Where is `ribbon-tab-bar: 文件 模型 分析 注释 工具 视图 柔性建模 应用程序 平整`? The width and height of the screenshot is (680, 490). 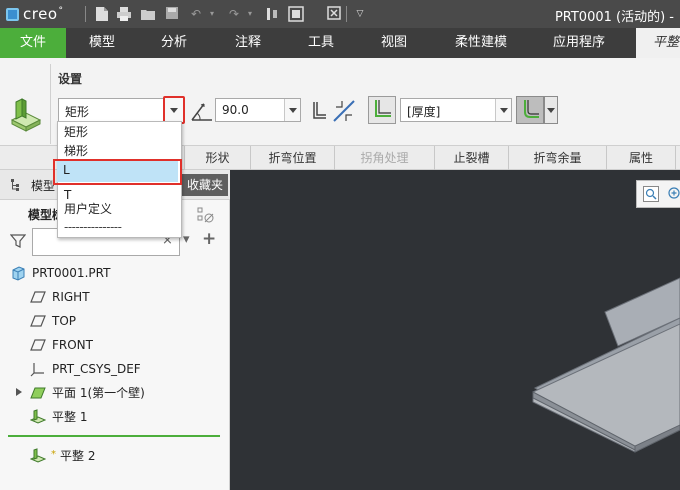 ribbon-tab-bar: 文件 模型 分析 注释 工具 视图 柔性建模 应用程序 平整 is located at coordinates (340, 43).